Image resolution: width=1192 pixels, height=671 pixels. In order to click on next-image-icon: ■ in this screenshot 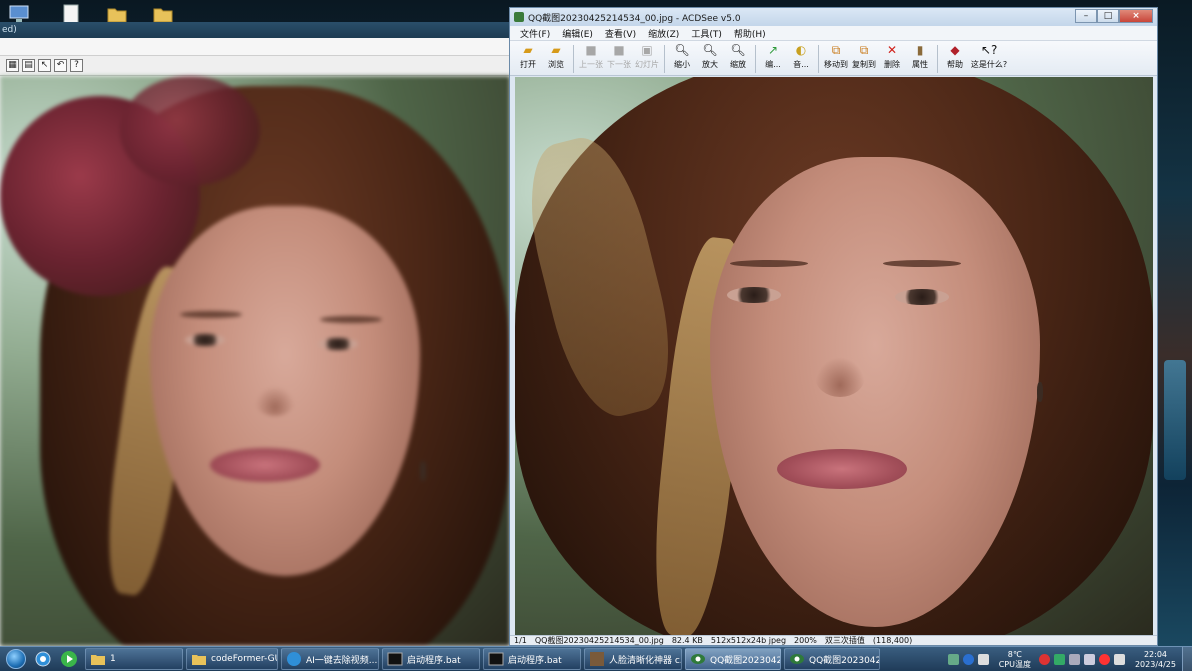, I will do `click(619, 50)`.